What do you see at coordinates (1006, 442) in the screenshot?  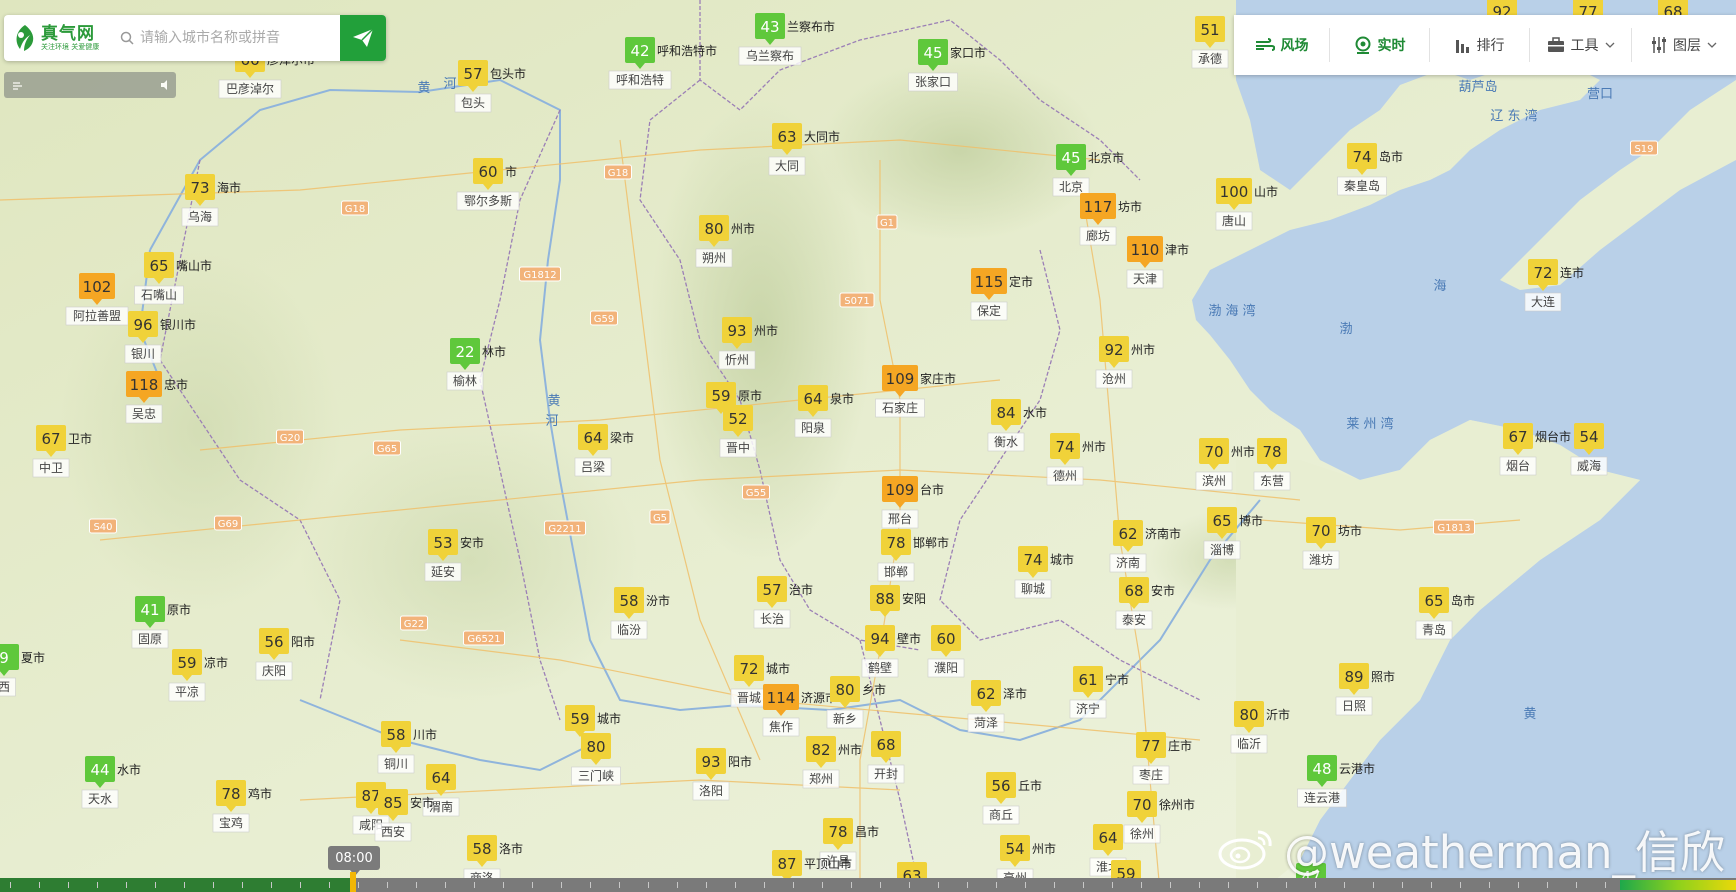 I see `city-name: 衡水` at bounding box center [1006, 442].